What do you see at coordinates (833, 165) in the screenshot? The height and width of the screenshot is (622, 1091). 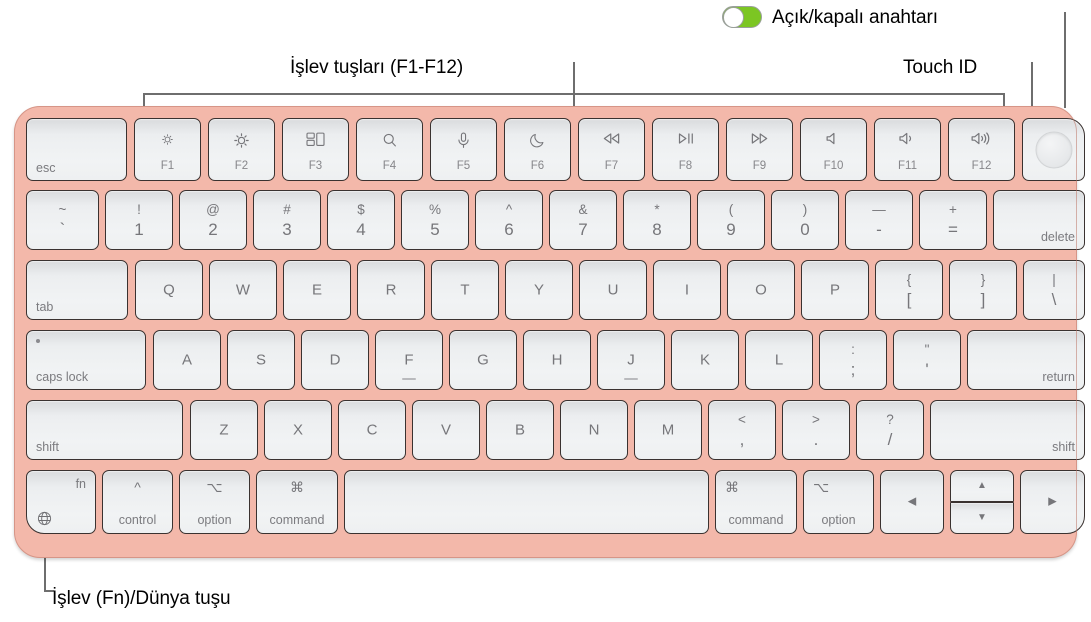 I see `key-f10-label: F10` at bounding box center [833, 165].